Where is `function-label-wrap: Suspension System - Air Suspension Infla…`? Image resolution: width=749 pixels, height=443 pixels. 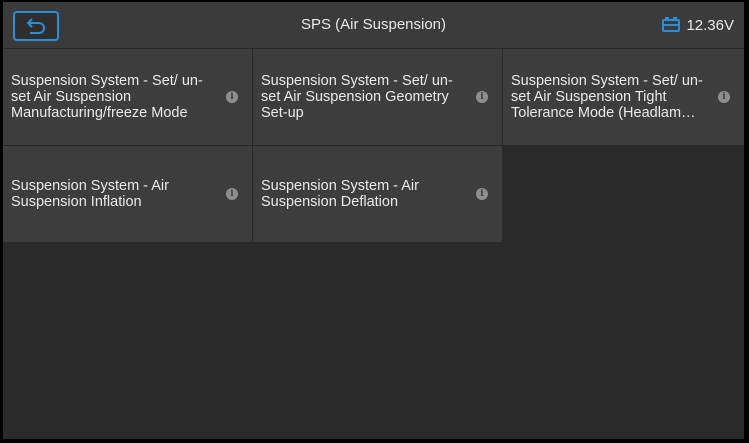
function-label-wrap: Suspension System - Air Suspension Infla… is located at coordinates (116, 194).